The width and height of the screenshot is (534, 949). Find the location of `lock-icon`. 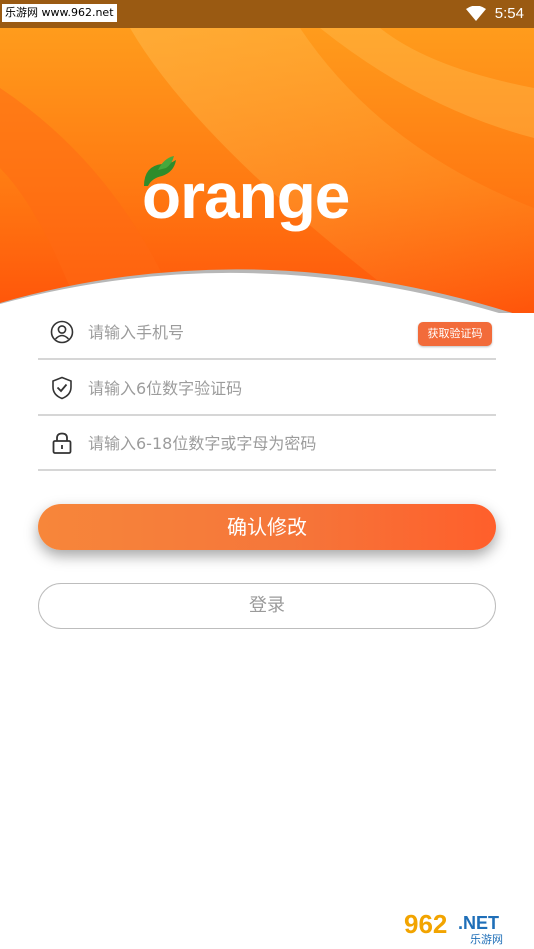

lock-icon is located at coordinates (62, 443).